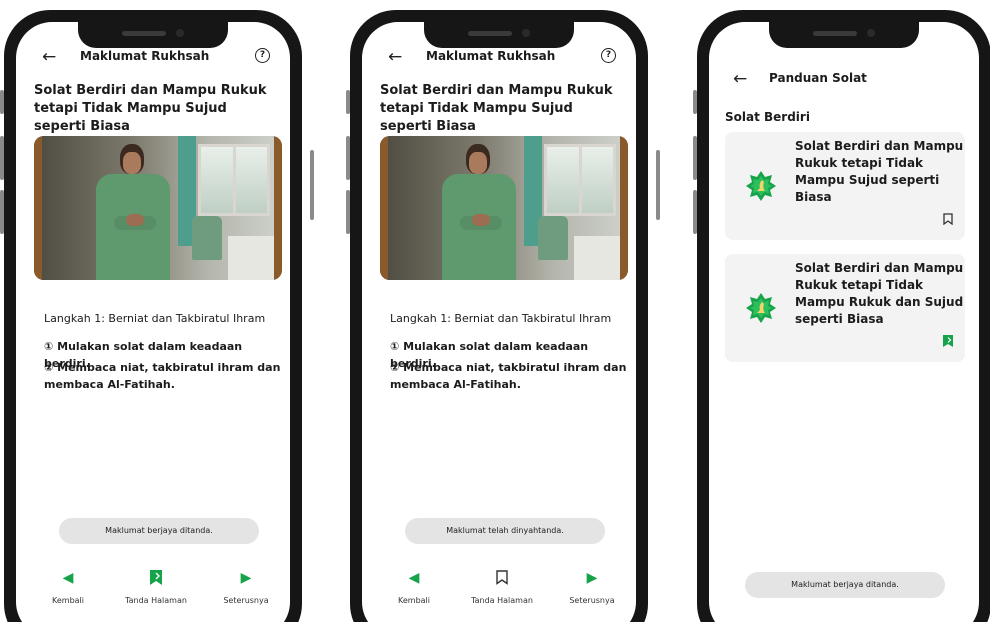 The width and height of the screenshot is (990, 622). Describe the element at coordinates (767, 117) in the screenshot. I see `section-title: Solat Berdiri` at that location.